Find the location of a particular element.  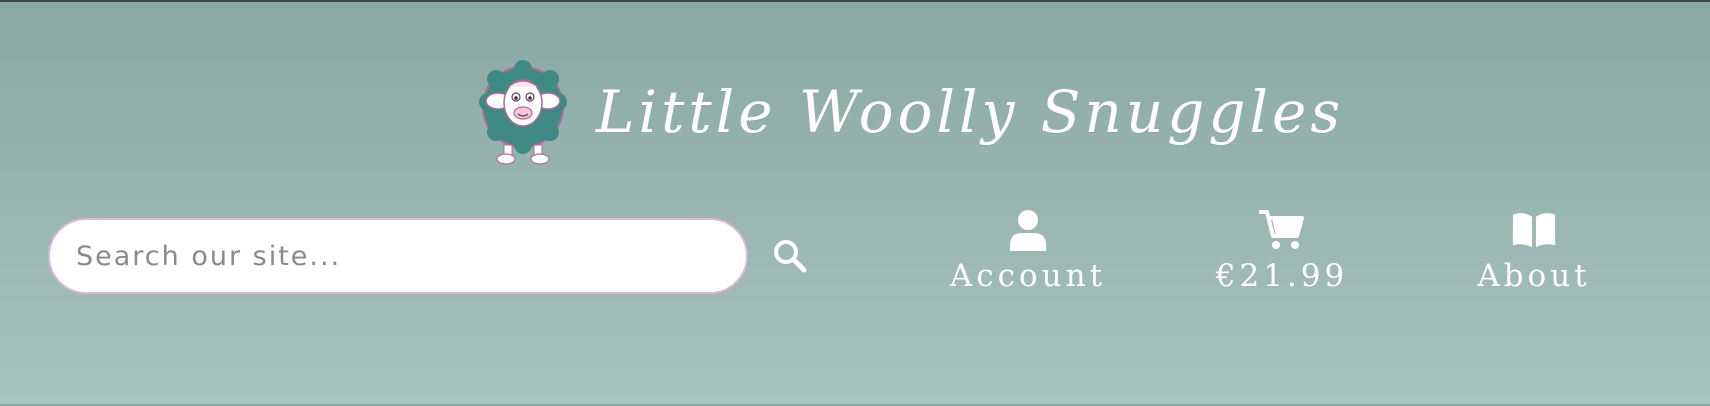

cart-link: €21.99 is located at coordinates (1282, 258).